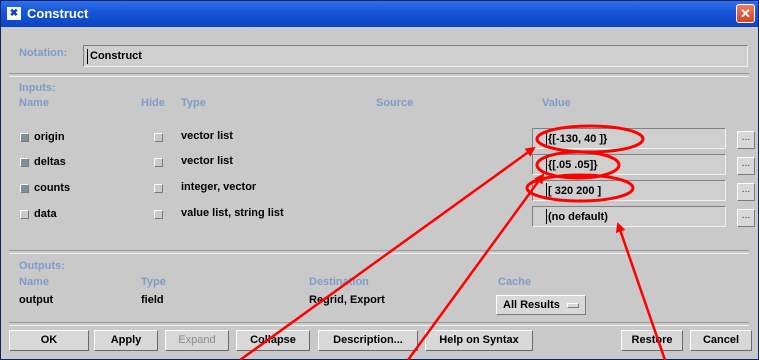  I want to click on annotation-arrow-deltas, so click(475, 266).